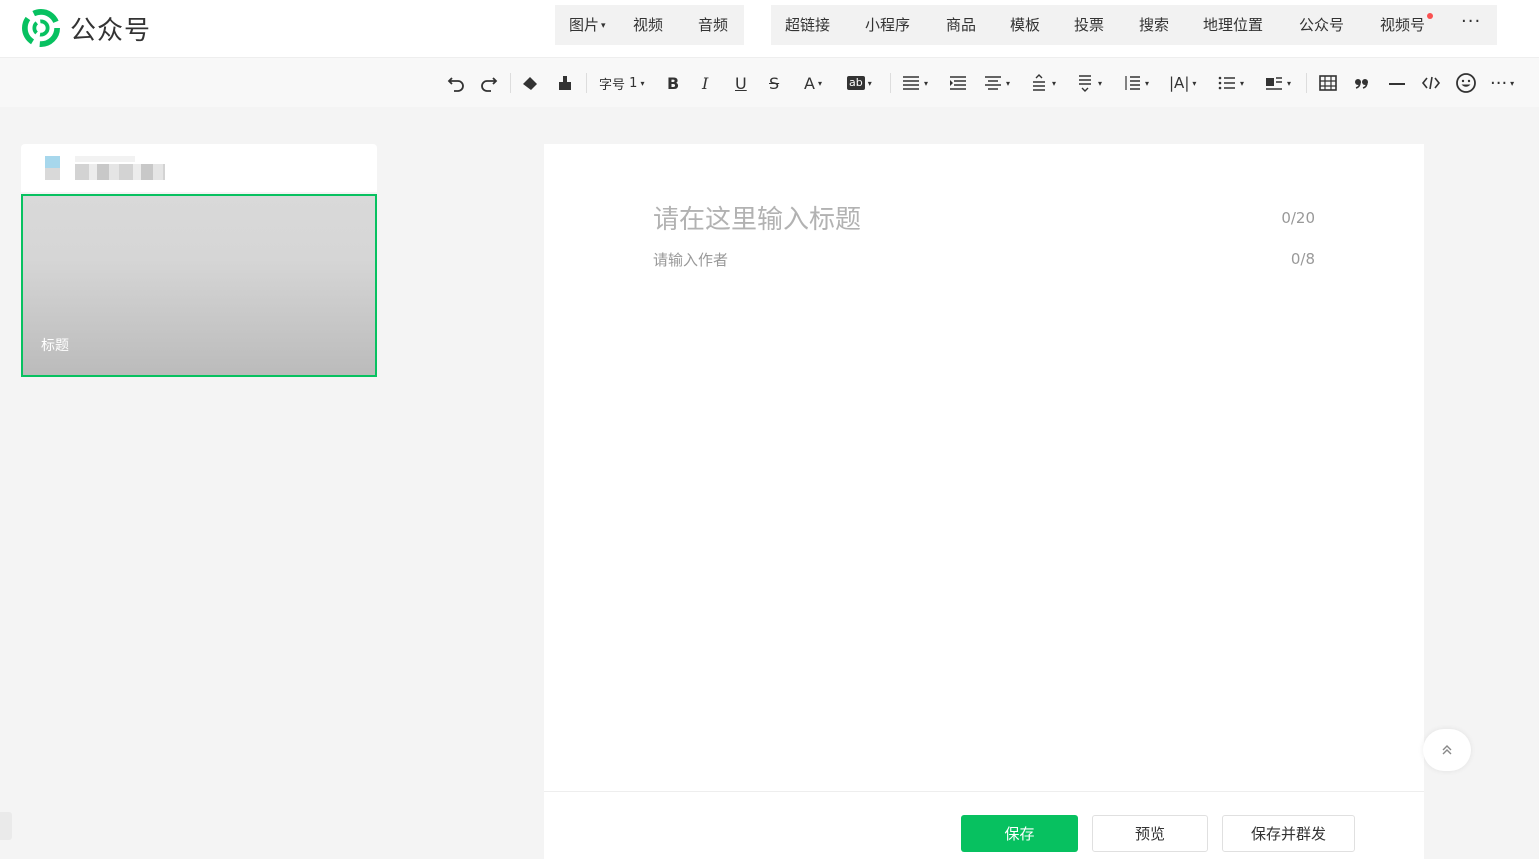 The height and width of the screenshot is (859, 1539). Describe the element at coordinates (933, 220) in the screenshot. I see `title-input` at that location.